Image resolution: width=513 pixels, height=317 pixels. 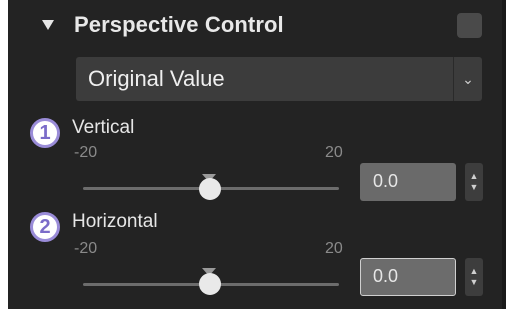 I want to click on vertical-spinner: ▲ ▼, so click(x=474, y=182).